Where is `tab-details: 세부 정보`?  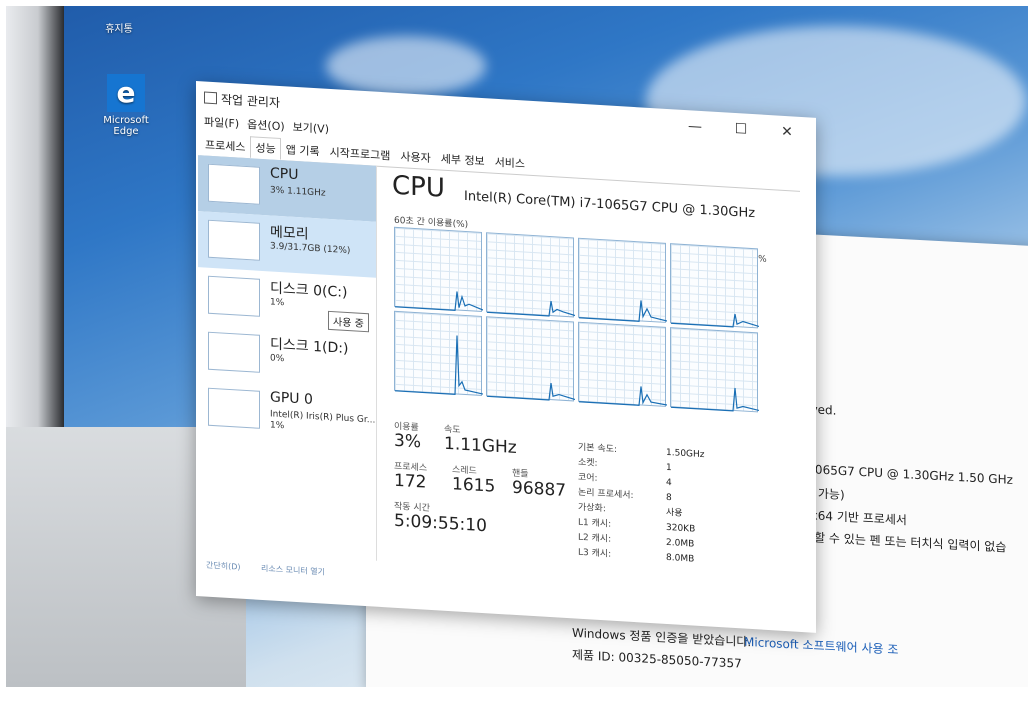
tab-details: 세부 정보 is located at coordinates (463, 159).